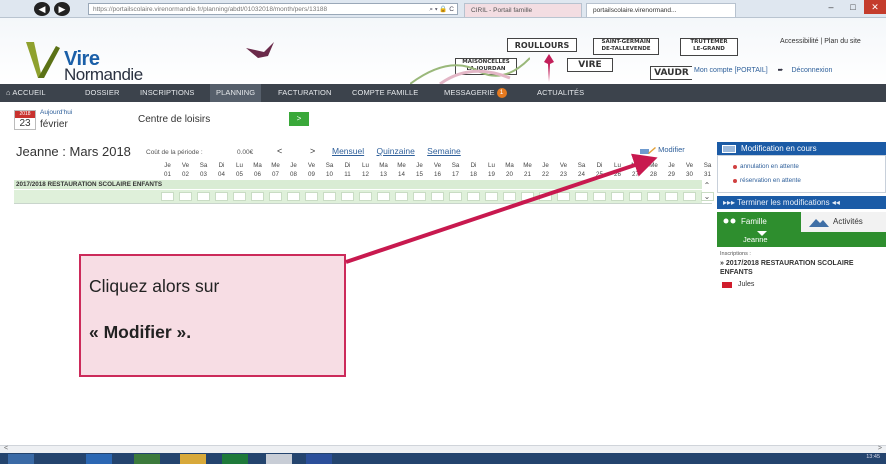 This screenshot has width=886, height=464. Describe the element at coordinates (671, 174) in the screenshot. I see `date-header: 29` at that location.